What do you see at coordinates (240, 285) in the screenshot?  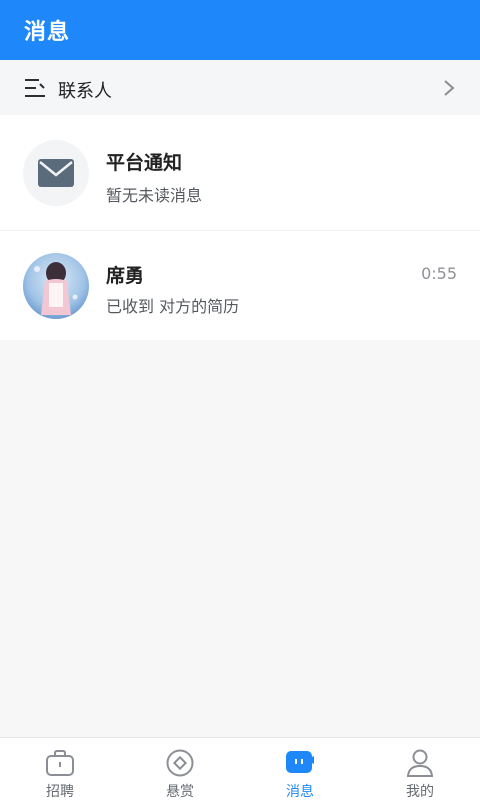 I see `list-item-chat: 席勇 0:55 已收到 对方的简历` at bounding box center [240, 285].